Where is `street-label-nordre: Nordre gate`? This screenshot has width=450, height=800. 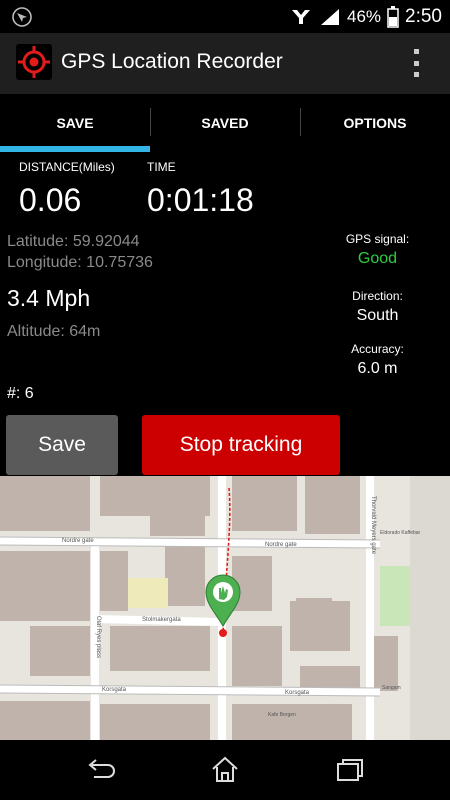
street-label-nordre: Nordre gate is located at coordinates (78, 541).